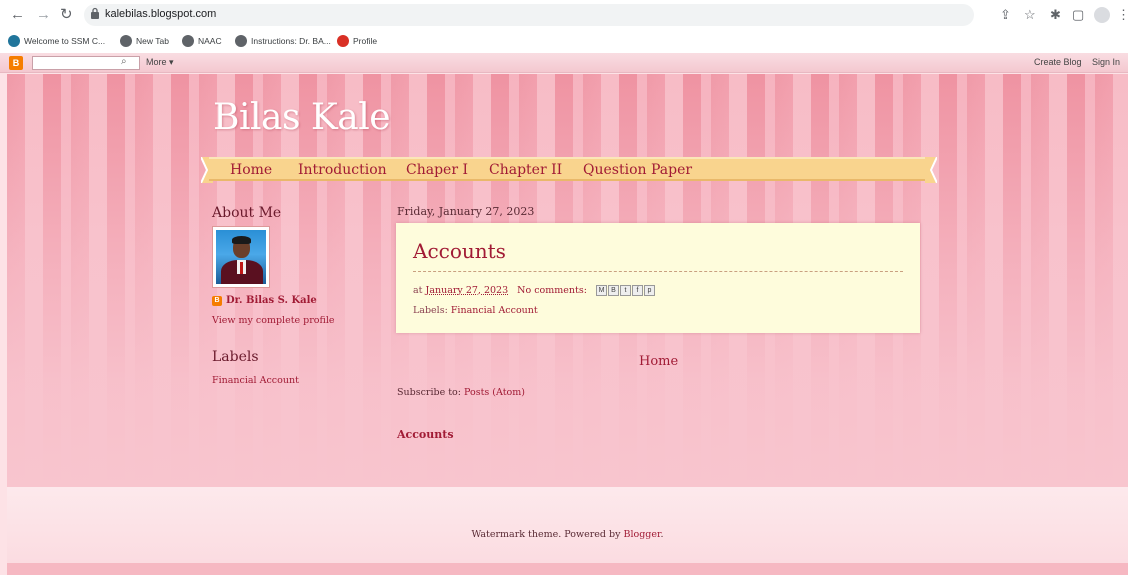 This screenshot has width=1128, height=575. I want to click on profile-site-icon, so click(343, 41).